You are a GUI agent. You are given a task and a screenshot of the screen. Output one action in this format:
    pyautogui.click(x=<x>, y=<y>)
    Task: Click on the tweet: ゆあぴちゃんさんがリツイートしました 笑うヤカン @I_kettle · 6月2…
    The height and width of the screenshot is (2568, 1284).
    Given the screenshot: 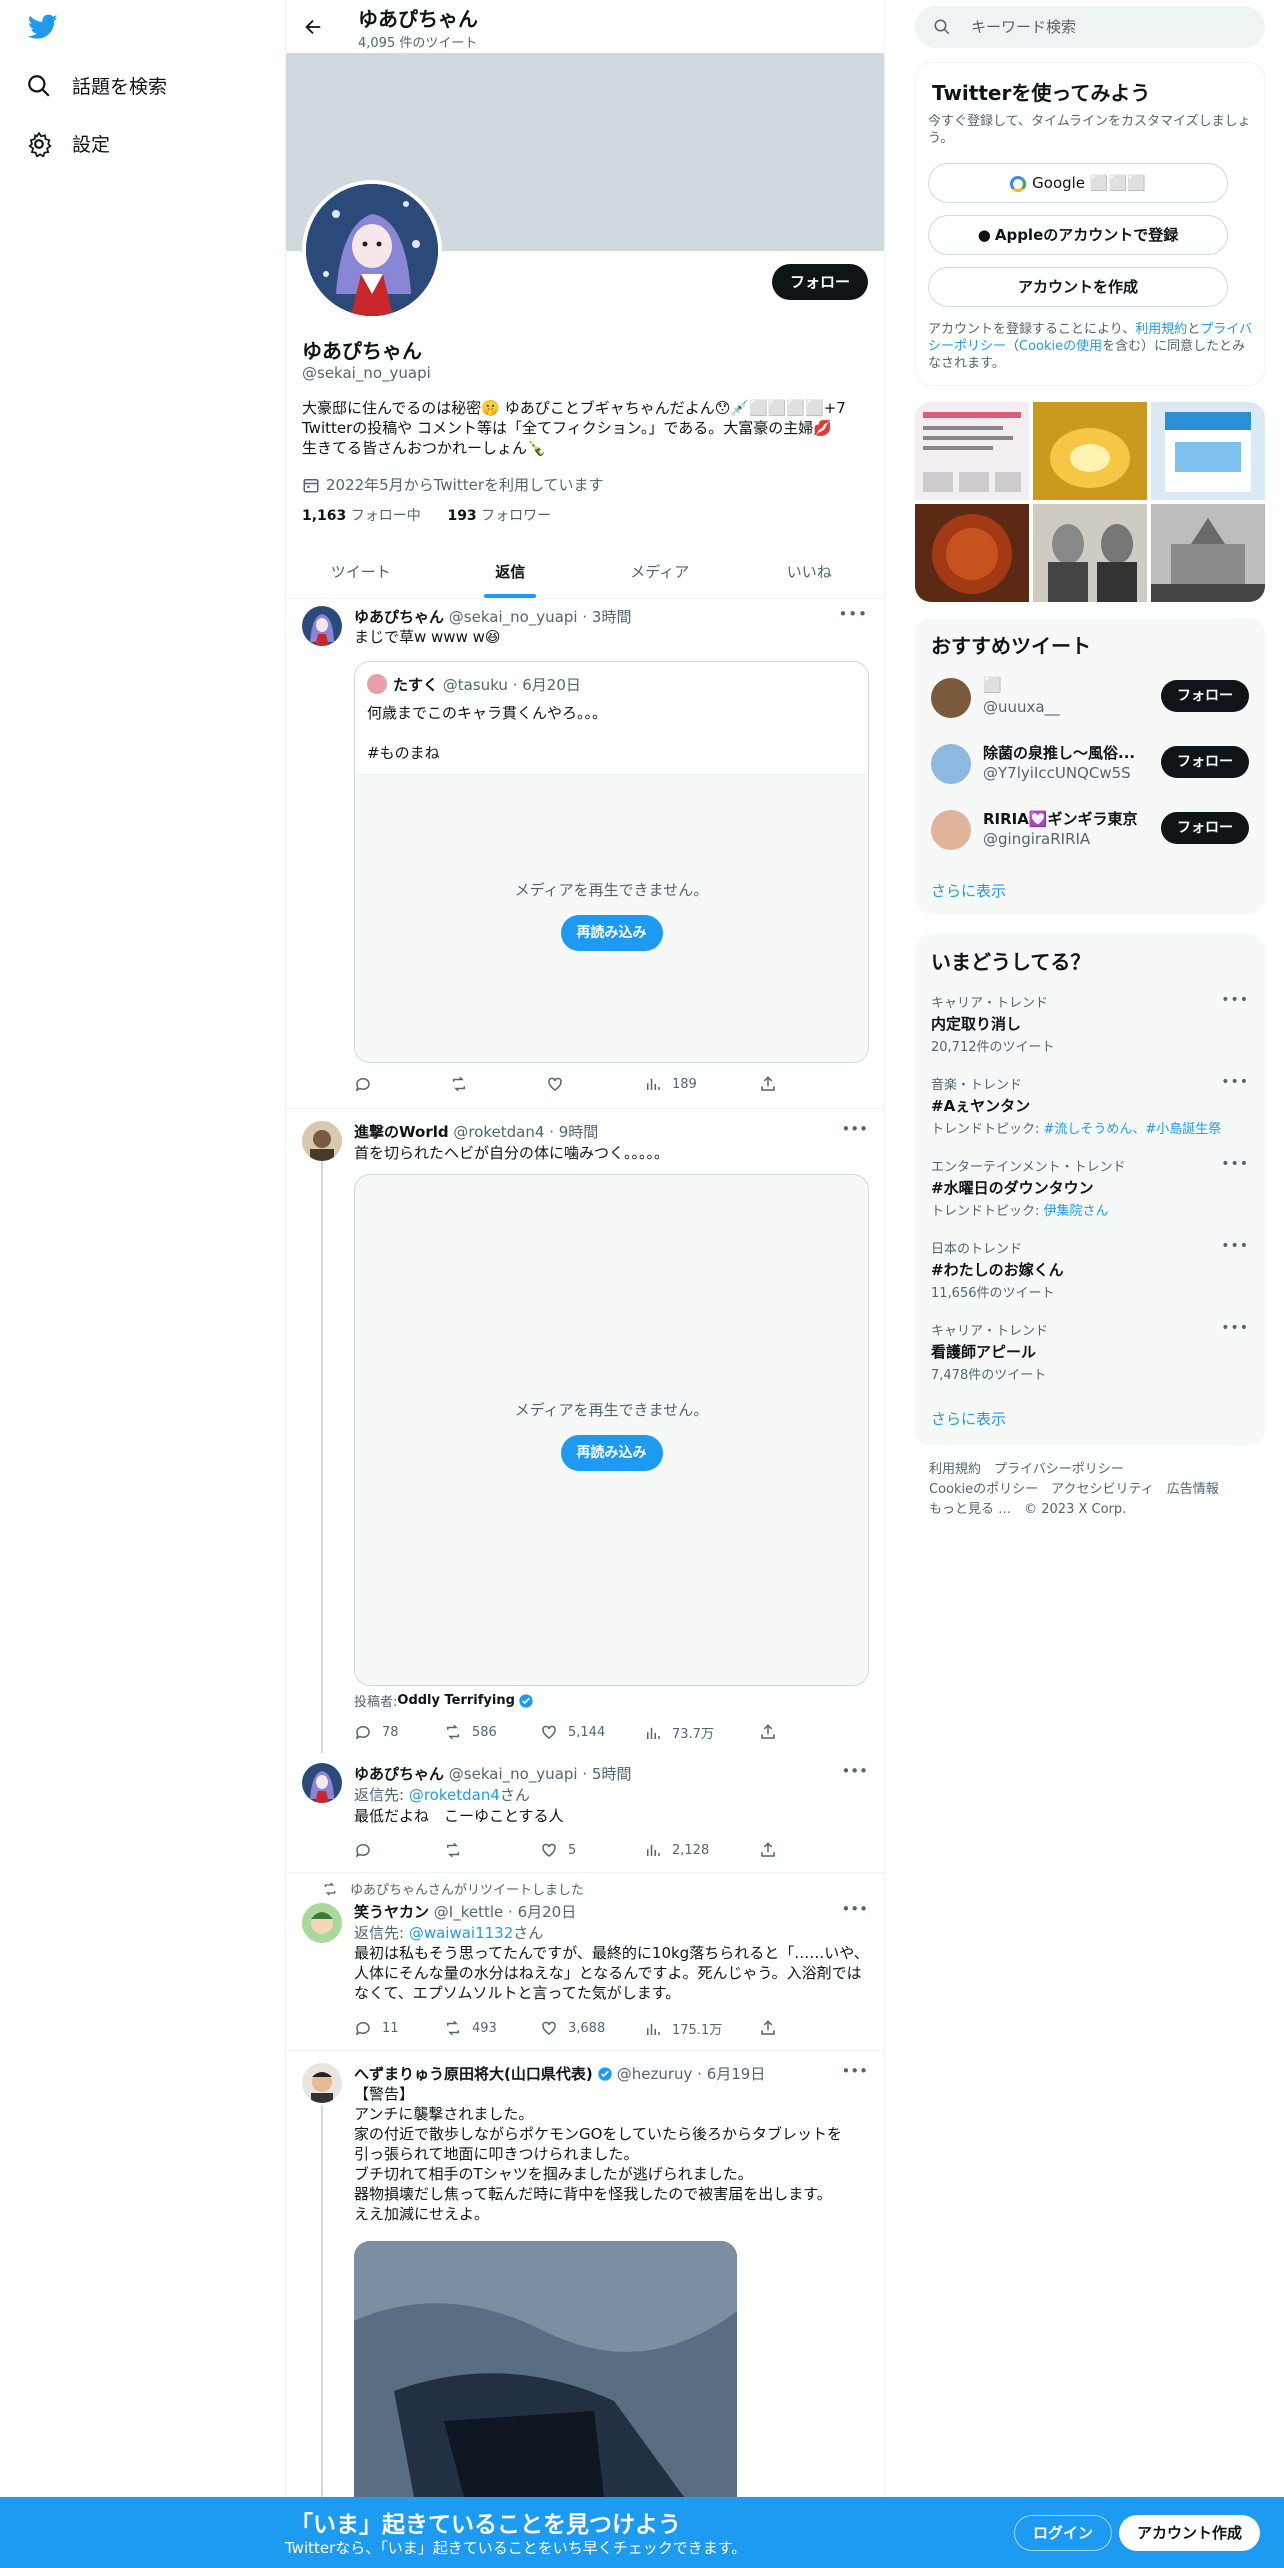 What is the action you would take?
    pyautogui.click(x=585, y=1962)
    